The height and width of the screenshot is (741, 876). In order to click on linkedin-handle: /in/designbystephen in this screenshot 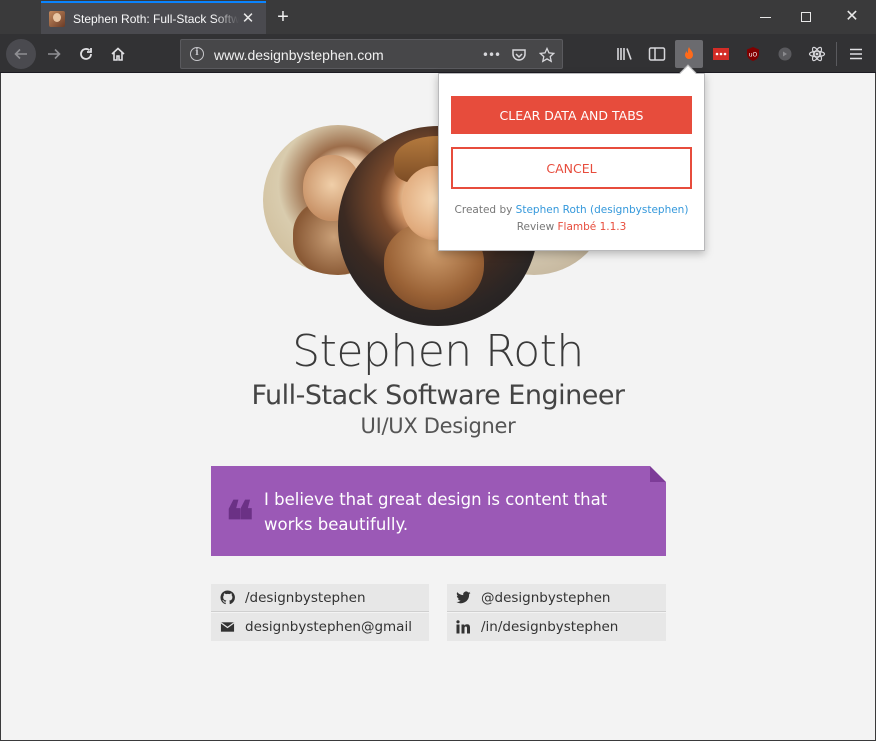, I will do `click(550, 627)`.